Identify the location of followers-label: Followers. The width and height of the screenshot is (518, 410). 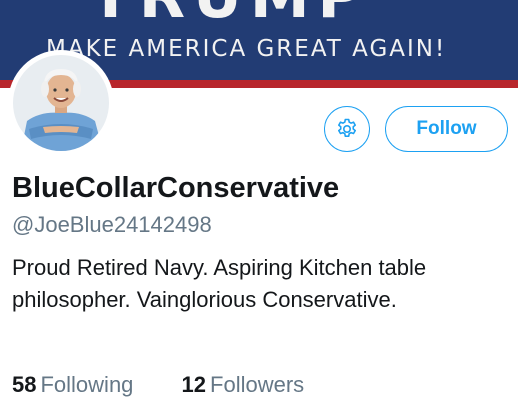
(257, 384).